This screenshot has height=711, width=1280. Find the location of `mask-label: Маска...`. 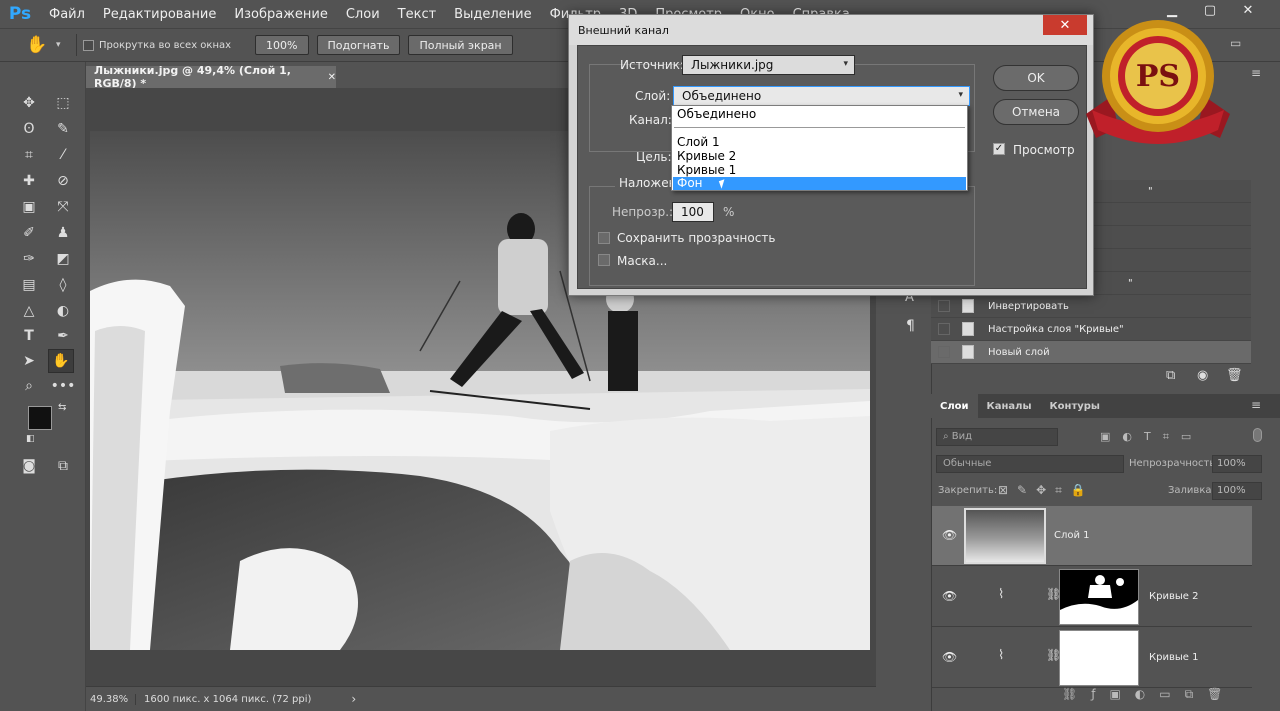

mask-label: Маска... is located at coordinates (642, 261).